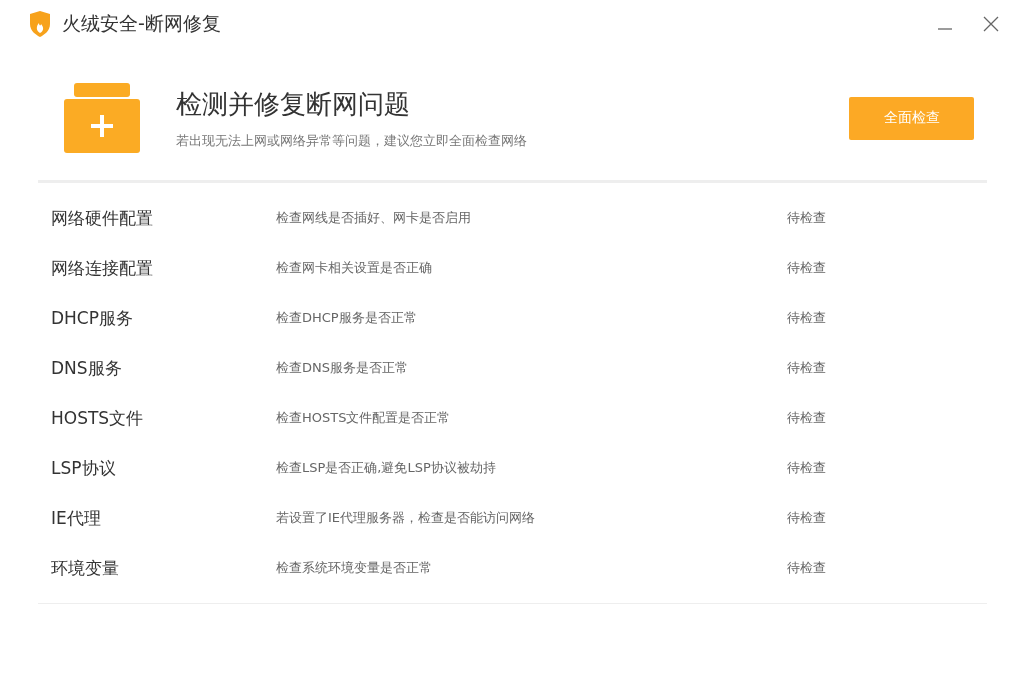 Image resolution: width=1025 pixels, height=675 pixels. I want to click on check-name: LSP协议, so click(84, 468).